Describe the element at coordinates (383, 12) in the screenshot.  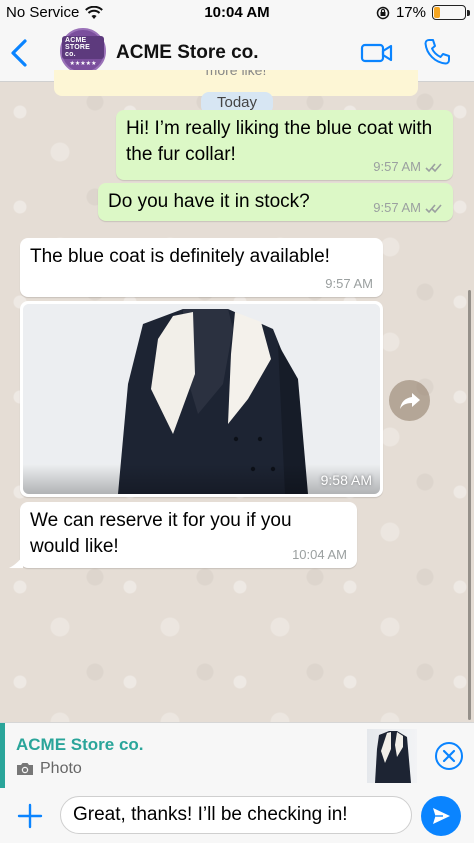
I see `orientation-lock-icon` at that location.